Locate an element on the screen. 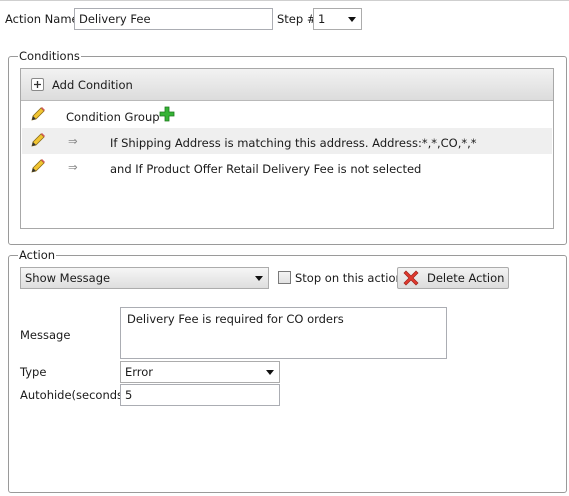 This screenshot has height=496, width=569. add-green-plus-icon is located at coordinates (167, 115).